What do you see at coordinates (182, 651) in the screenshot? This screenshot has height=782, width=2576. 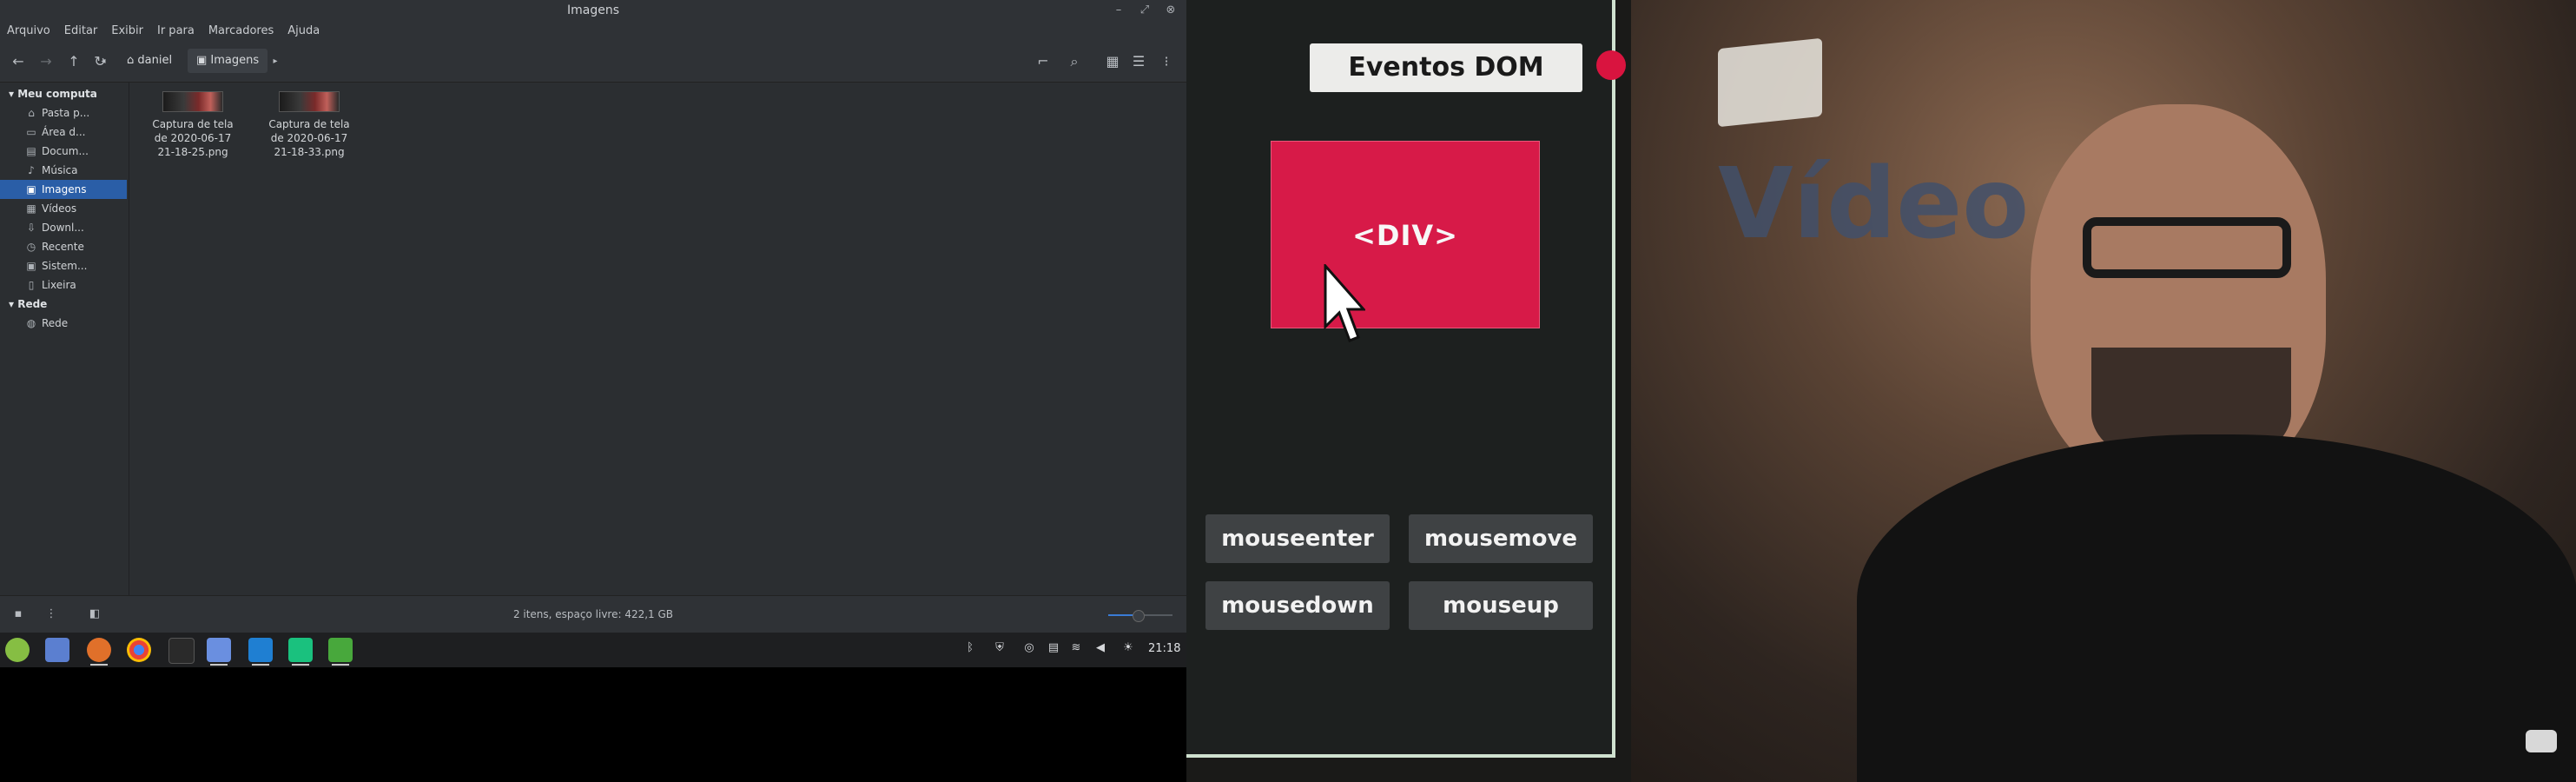 I see `terminal-launcher-icon` at bounding box center [182, 651].